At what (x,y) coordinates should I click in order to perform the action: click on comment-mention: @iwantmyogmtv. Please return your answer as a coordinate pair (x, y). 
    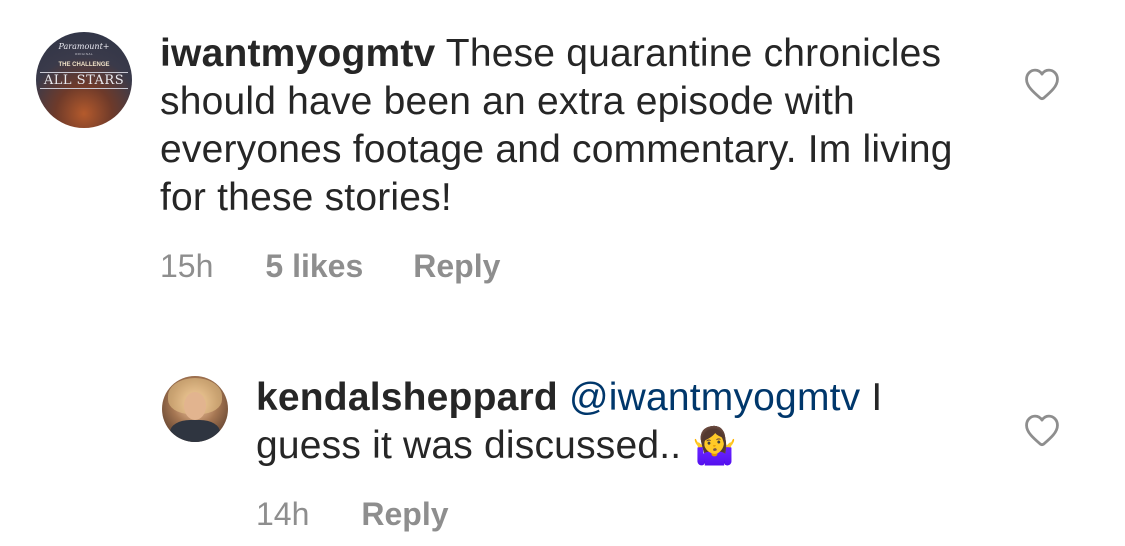
    Looking at the image, I should click on (714, 397).